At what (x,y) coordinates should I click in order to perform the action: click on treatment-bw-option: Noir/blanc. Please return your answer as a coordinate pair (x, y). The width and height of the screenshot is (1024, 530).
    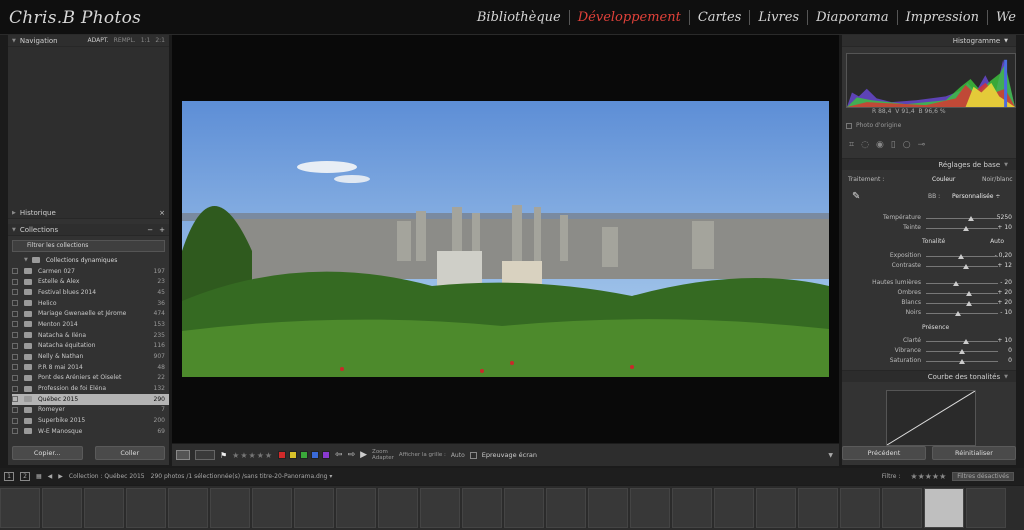
    Looking at the image, I should click on (997, 179).